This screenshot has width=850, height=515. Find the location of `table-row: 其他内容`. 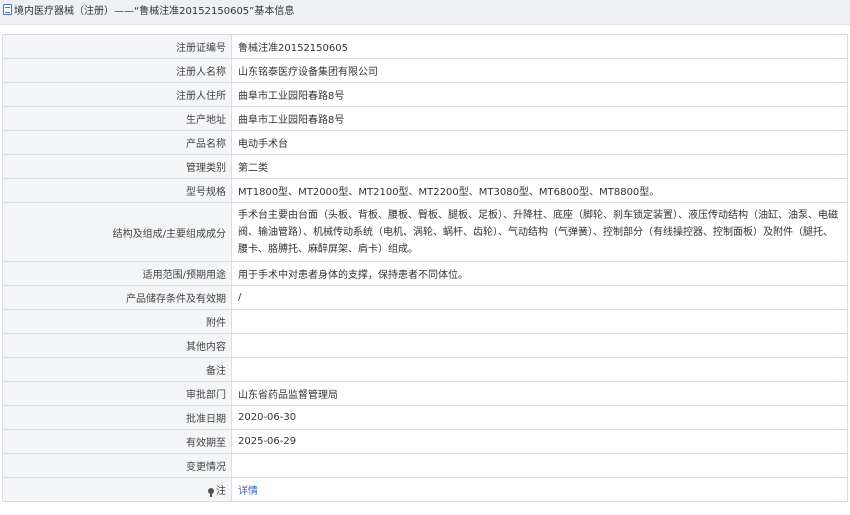

table-row: 其他内容 is located at coordinates (425, 345).